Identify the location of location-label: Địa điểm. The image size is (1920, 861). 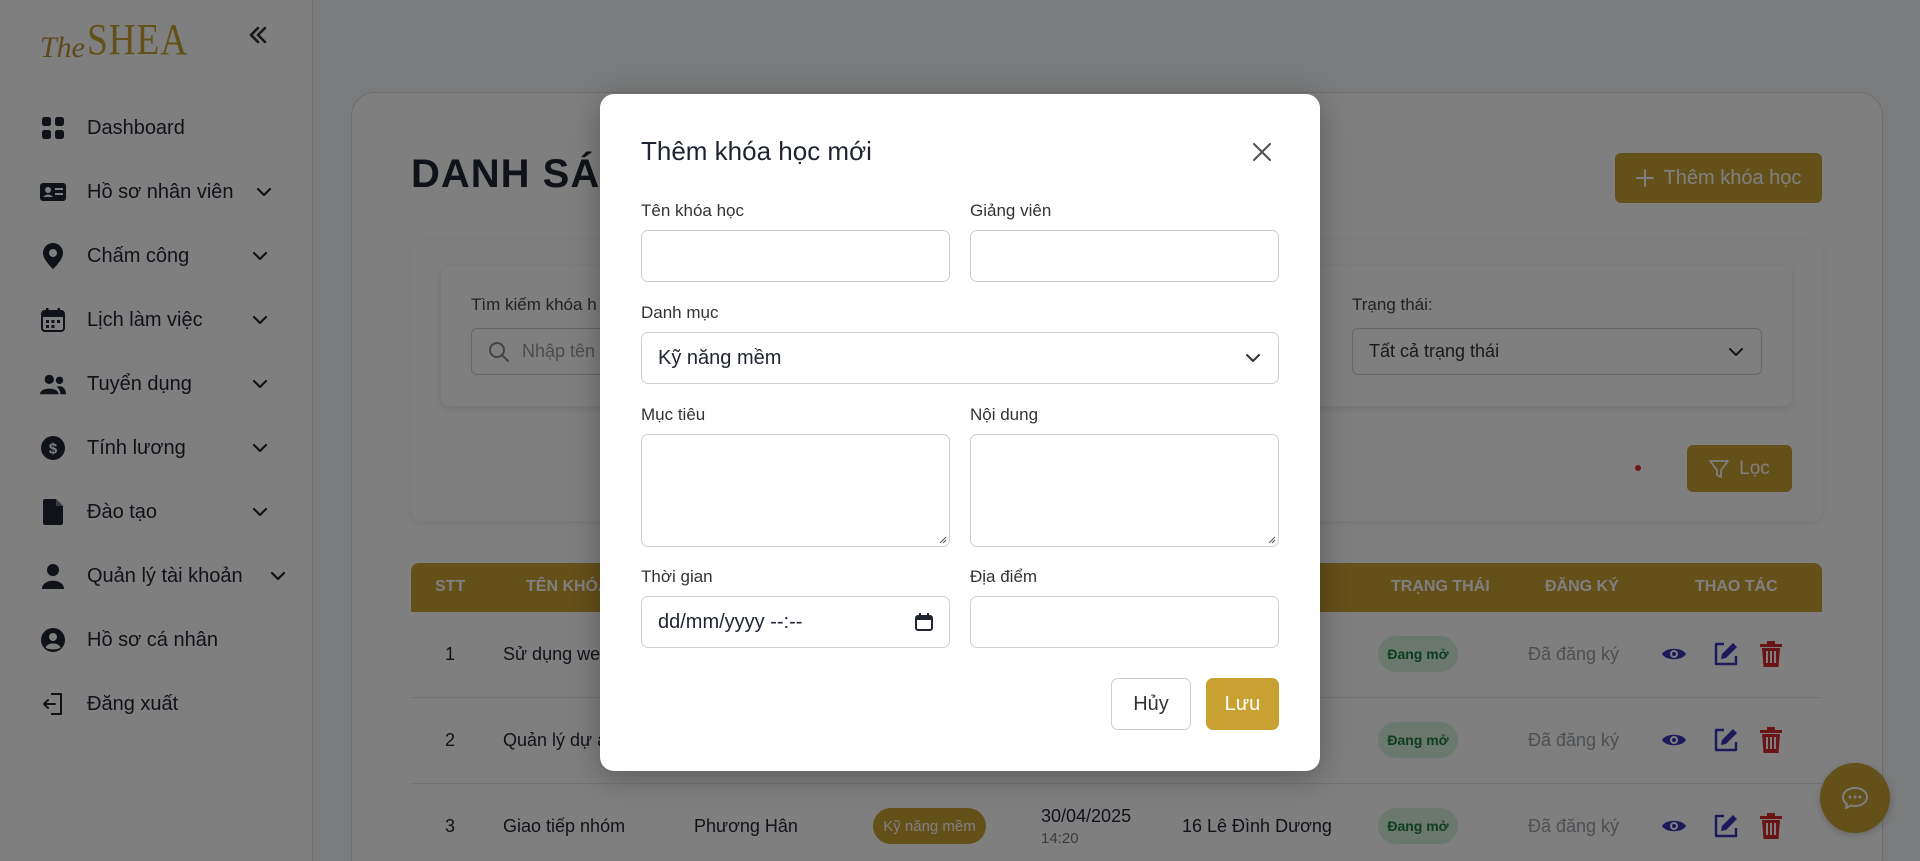
(1004, 576).